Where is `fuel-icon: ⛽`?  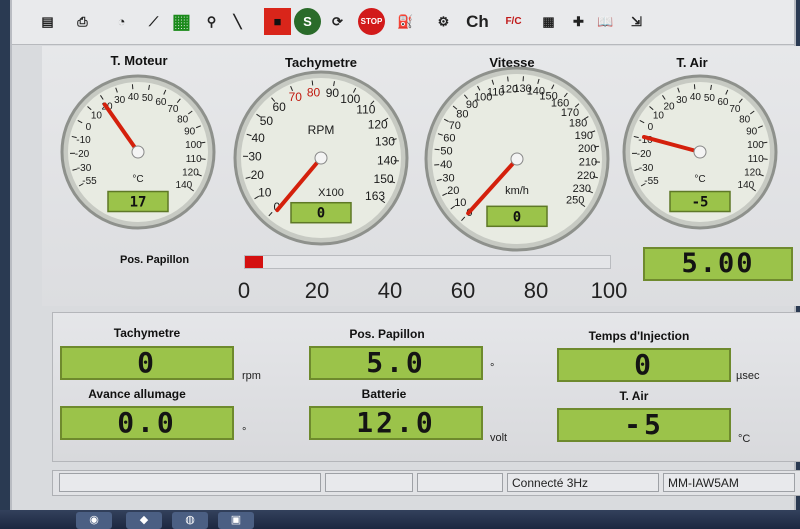
fuel-icon: ⛽ is located at coordinates (405, 21).